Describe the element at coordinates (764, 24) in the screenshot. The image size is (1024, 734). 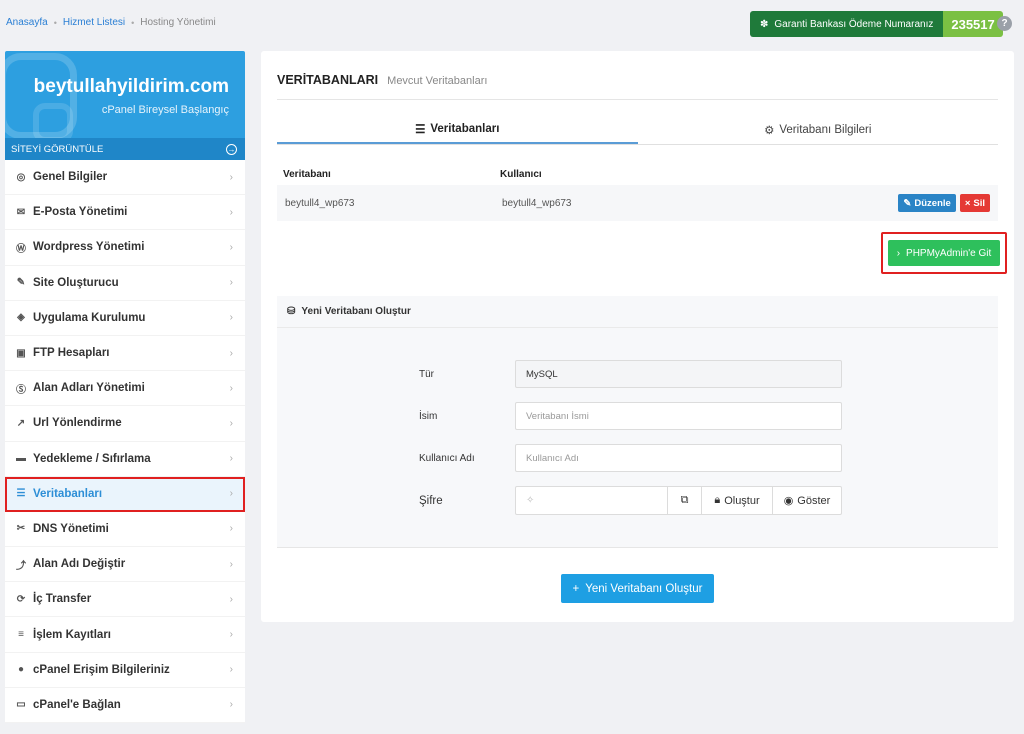
I see `bank-icon: ✽` at that location.